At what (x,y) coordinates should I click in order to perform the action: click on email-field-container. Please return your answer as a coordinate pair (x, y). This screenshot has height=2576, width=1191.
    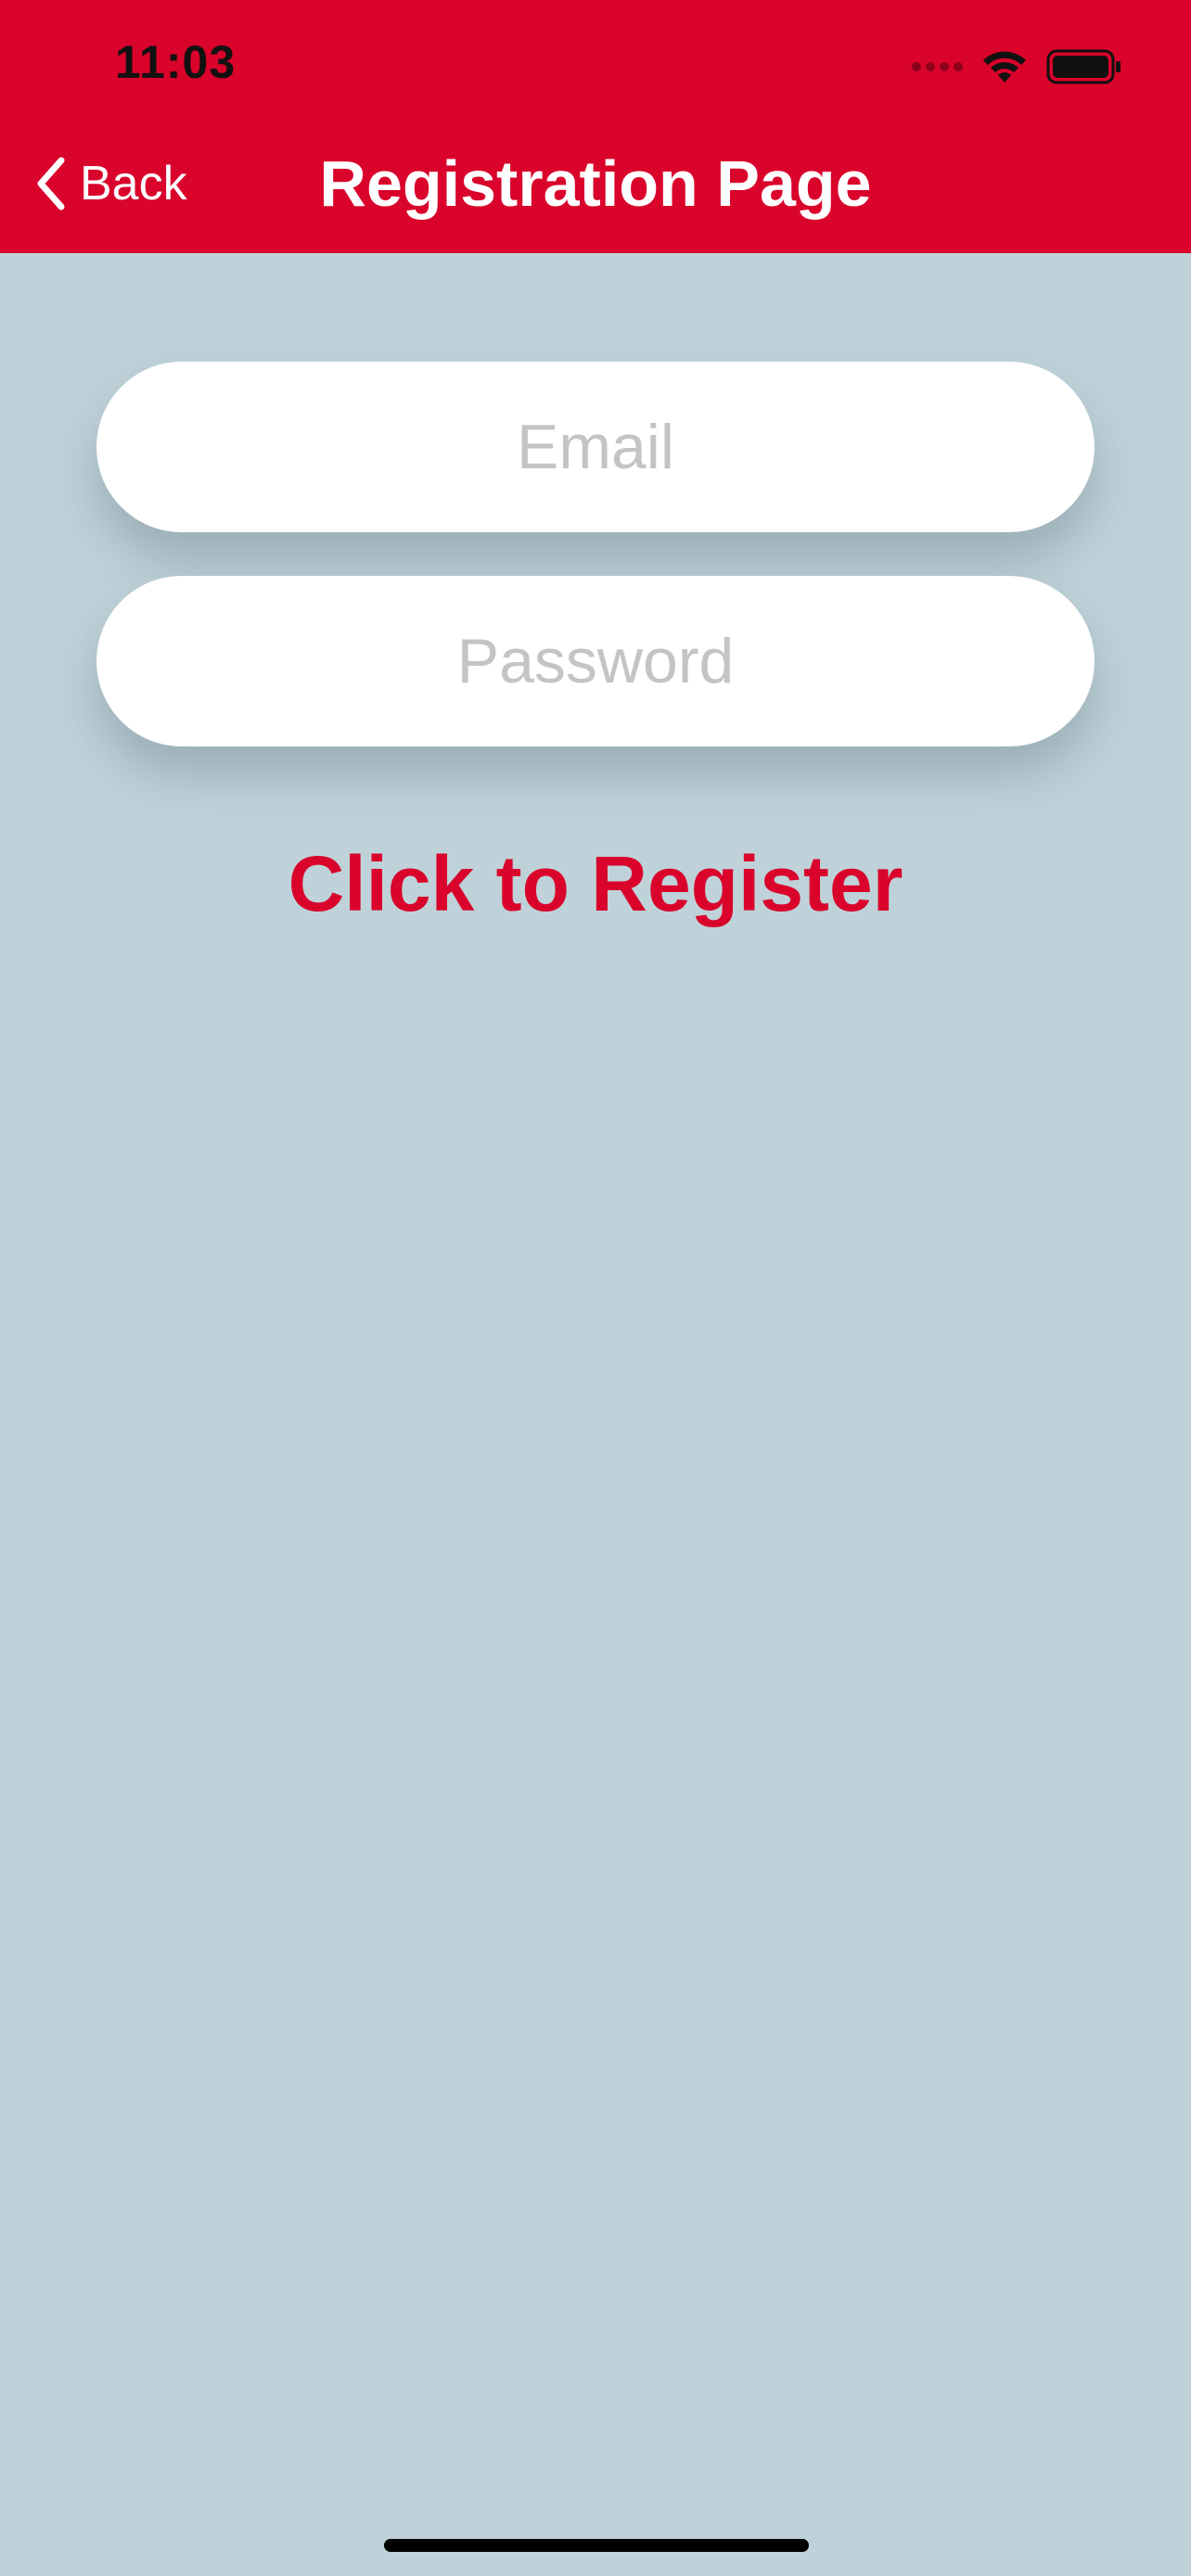
    Looking at the image, I should click on (595, 447).